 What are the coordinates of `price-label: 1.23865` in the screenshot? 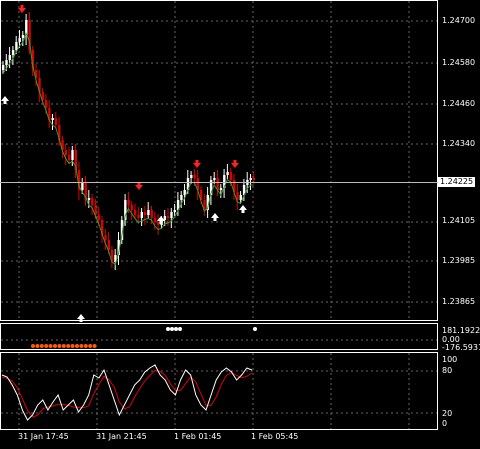 It's located at (459, 301).